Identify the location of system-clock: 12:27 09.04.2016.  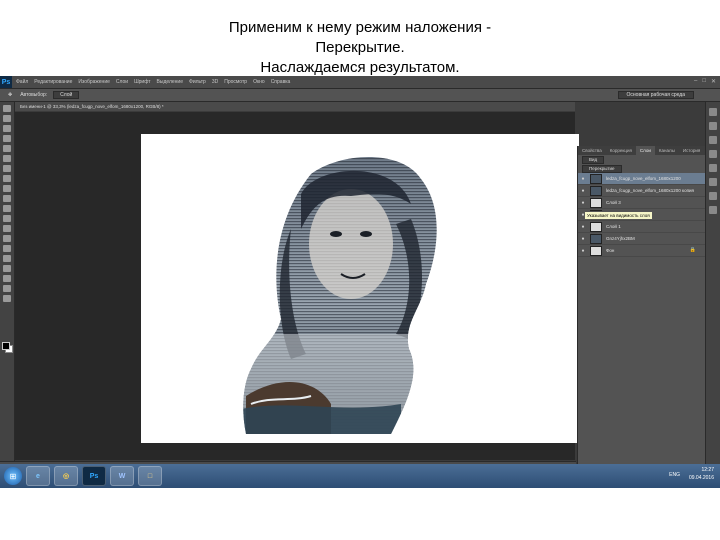
(701, 474).